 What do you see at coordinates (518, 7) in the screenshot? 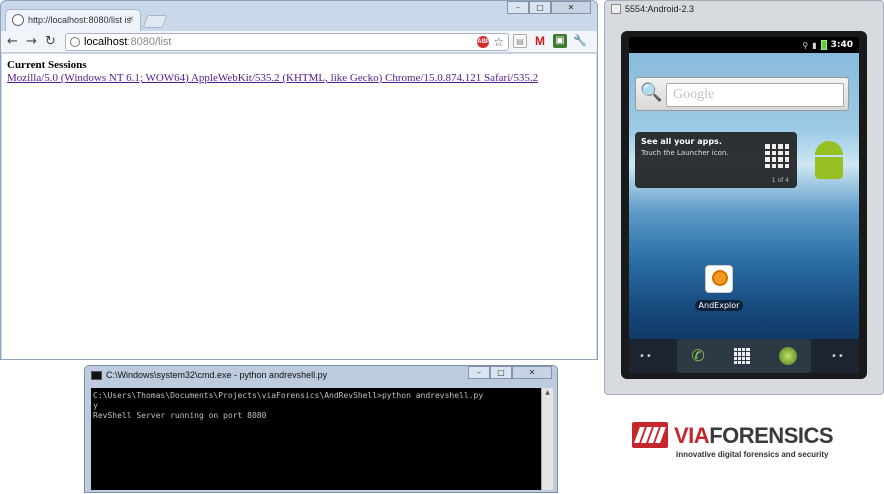
I see `minimize-button: –` at bounding box center [518, 7].